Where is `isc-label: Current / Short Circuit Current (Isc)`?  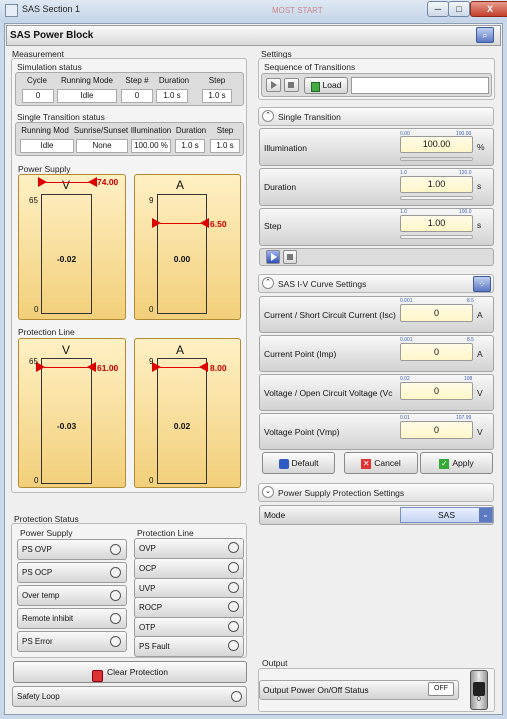
isc-label: Current / Short Circuit Current (Isc) is located at coordinates (330, 315).